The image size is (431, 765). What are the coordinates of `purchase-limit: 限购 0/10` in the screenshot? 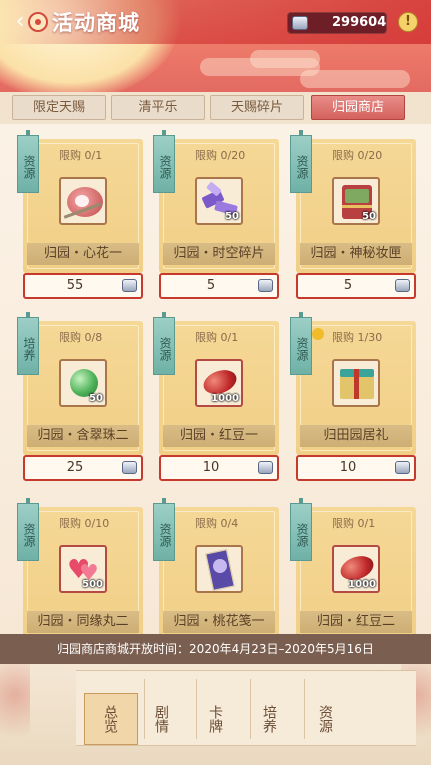 It's located at (84, 523).